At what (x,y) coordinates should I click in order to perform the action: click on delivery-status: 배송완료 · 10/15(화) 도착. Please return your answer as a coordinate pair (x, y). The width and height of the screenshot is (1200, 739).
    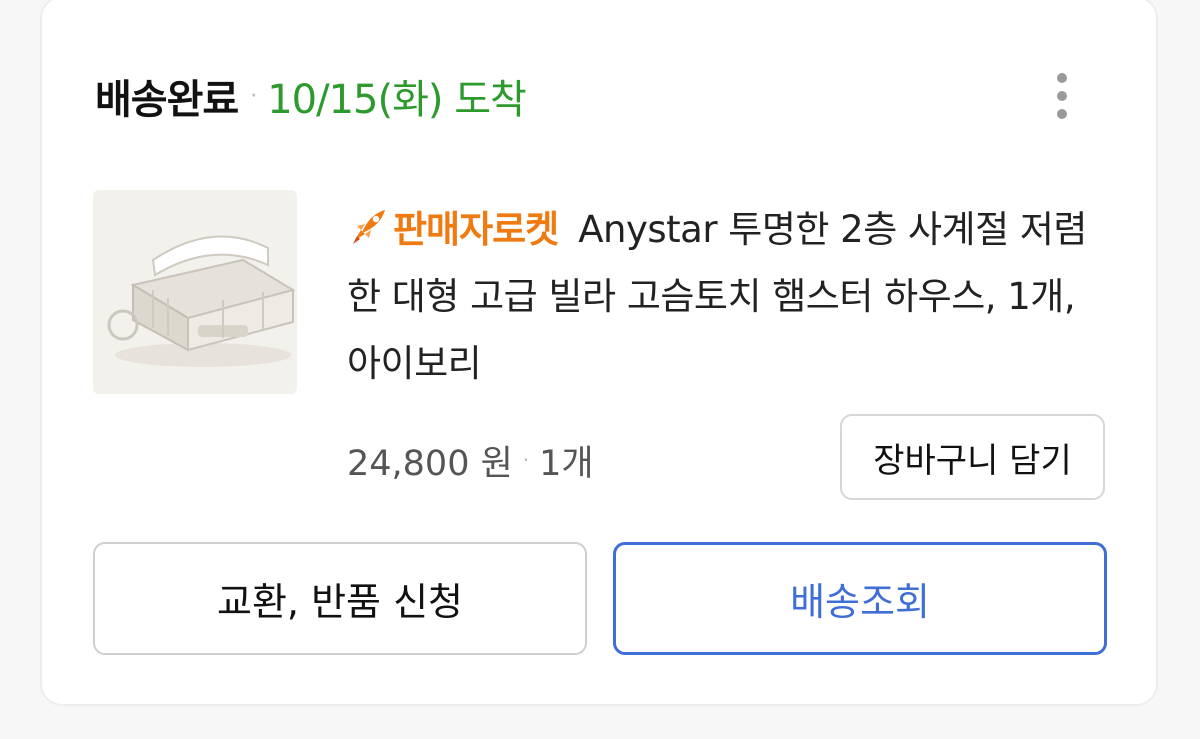
    Looking at the image, I should click on (311, 96).